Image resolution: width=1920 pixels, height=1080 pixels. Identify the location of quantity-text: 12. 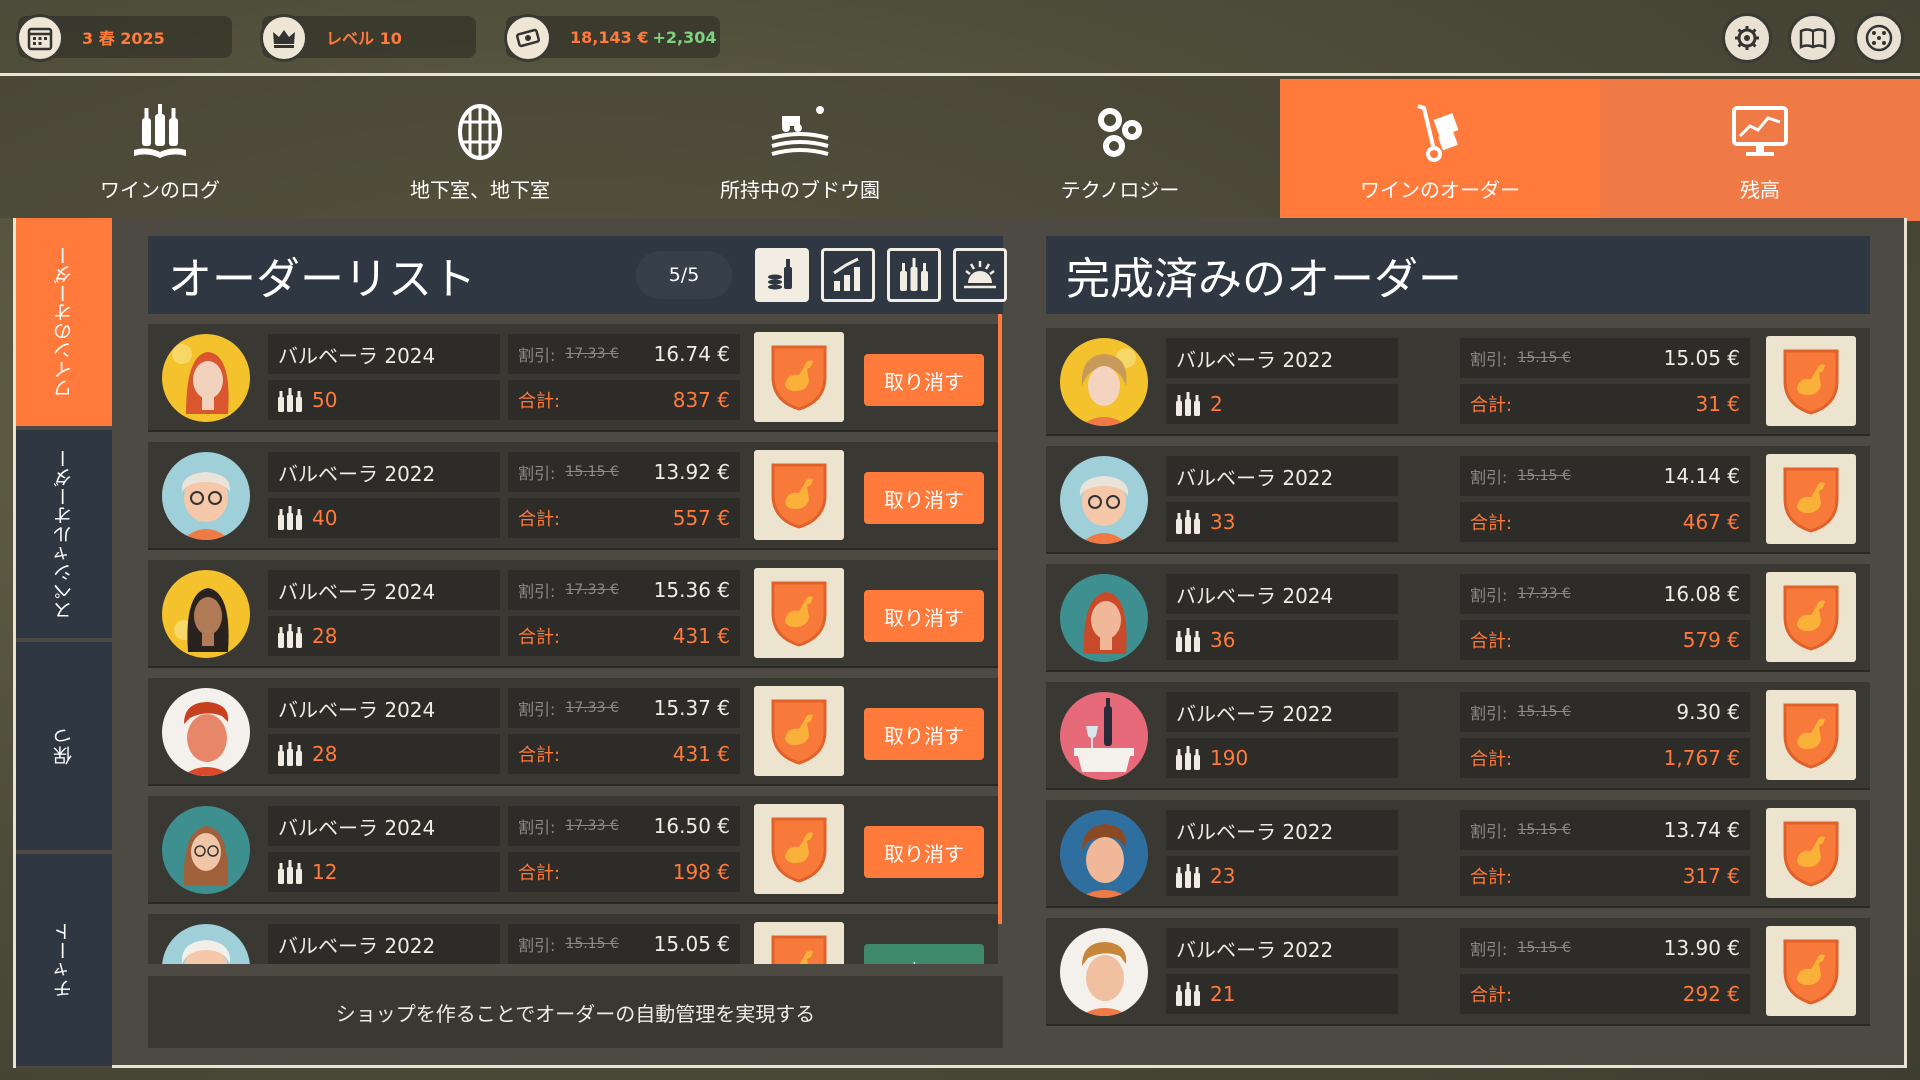
(325, 872).